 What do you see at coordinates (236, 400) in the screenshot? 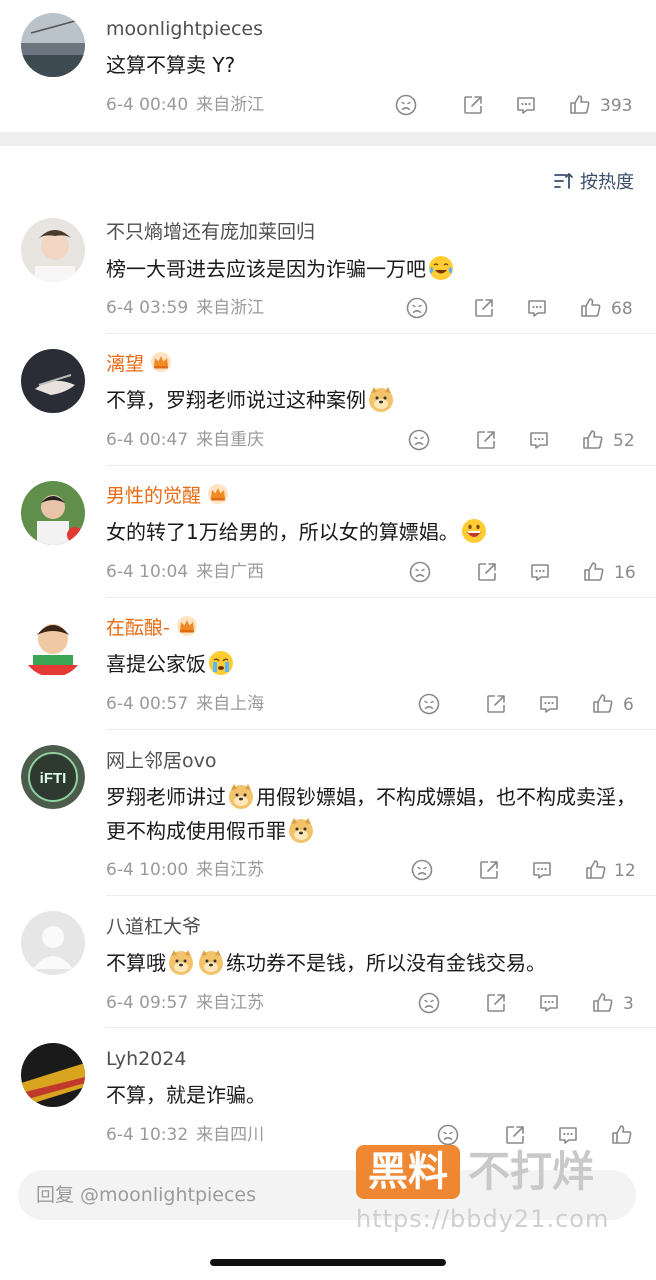
I see `comment-text-body: 不算，罗翔老师说过这种案例` at bounding box center [236, 400].